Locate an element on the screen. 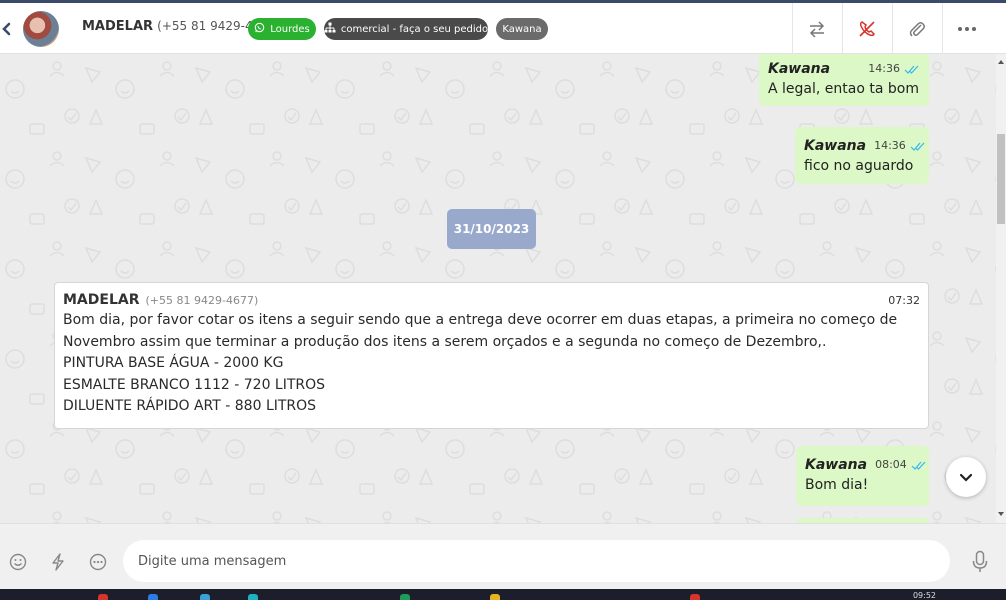  microphone-icon is located at coordinates (980, 562).